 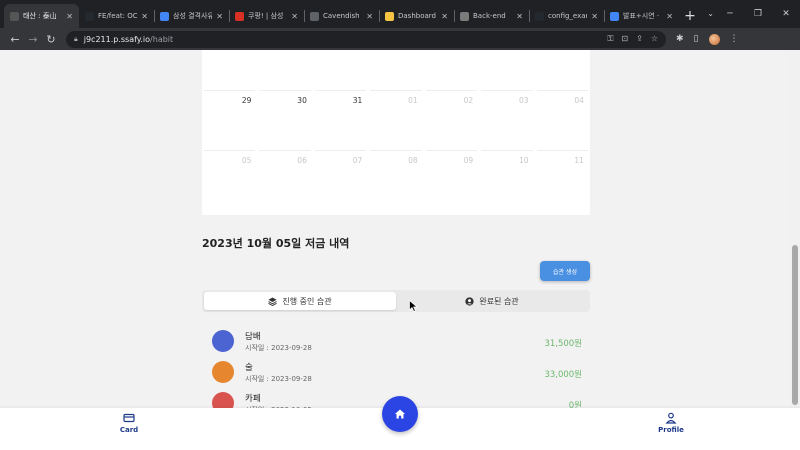 What do you see at coordinates (162, 39) in the screenshot?
I see `url-path: /habit` at bounding box center [162, 39].